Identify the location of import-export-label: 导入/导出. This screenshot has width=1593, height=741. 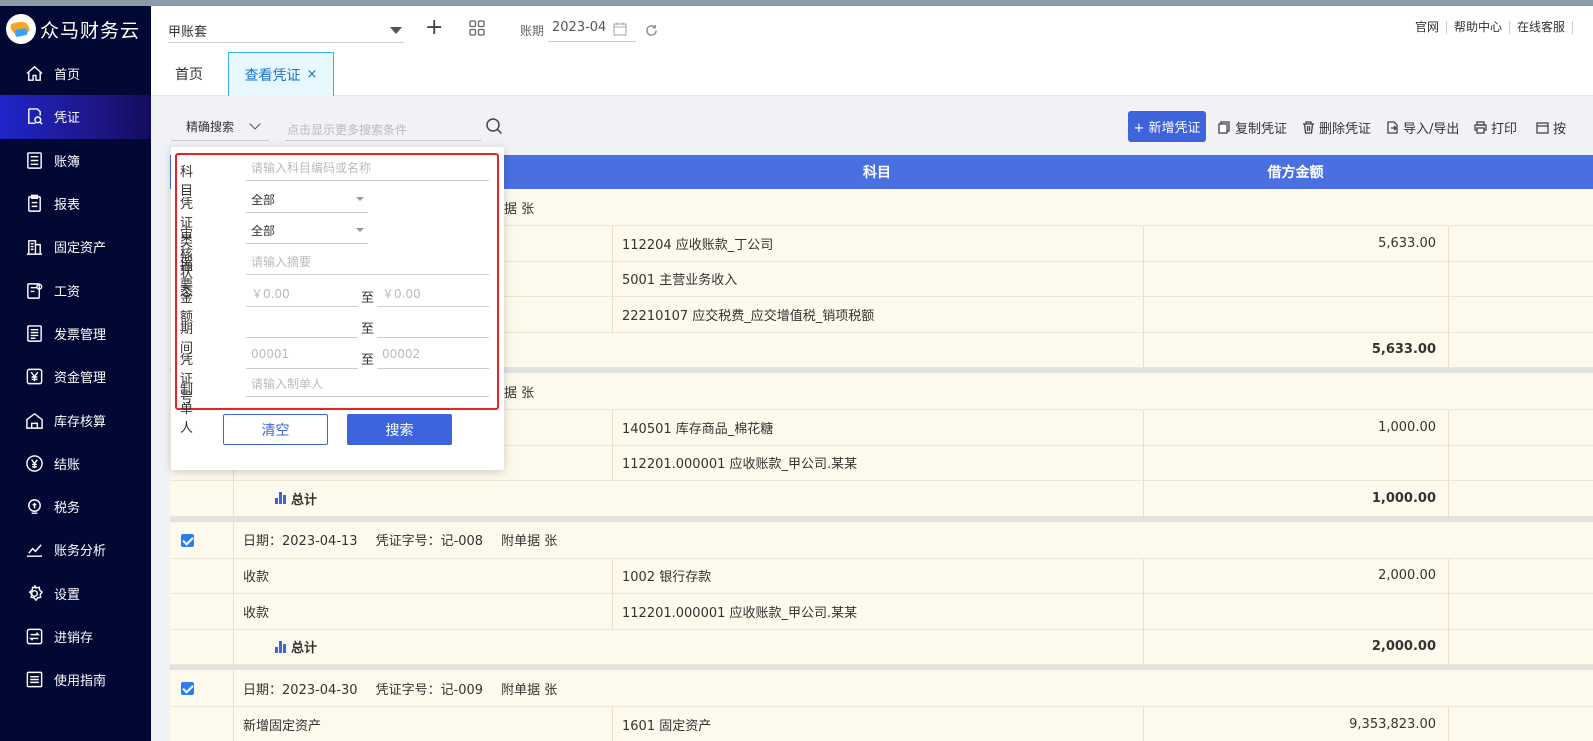
(1431, 129).